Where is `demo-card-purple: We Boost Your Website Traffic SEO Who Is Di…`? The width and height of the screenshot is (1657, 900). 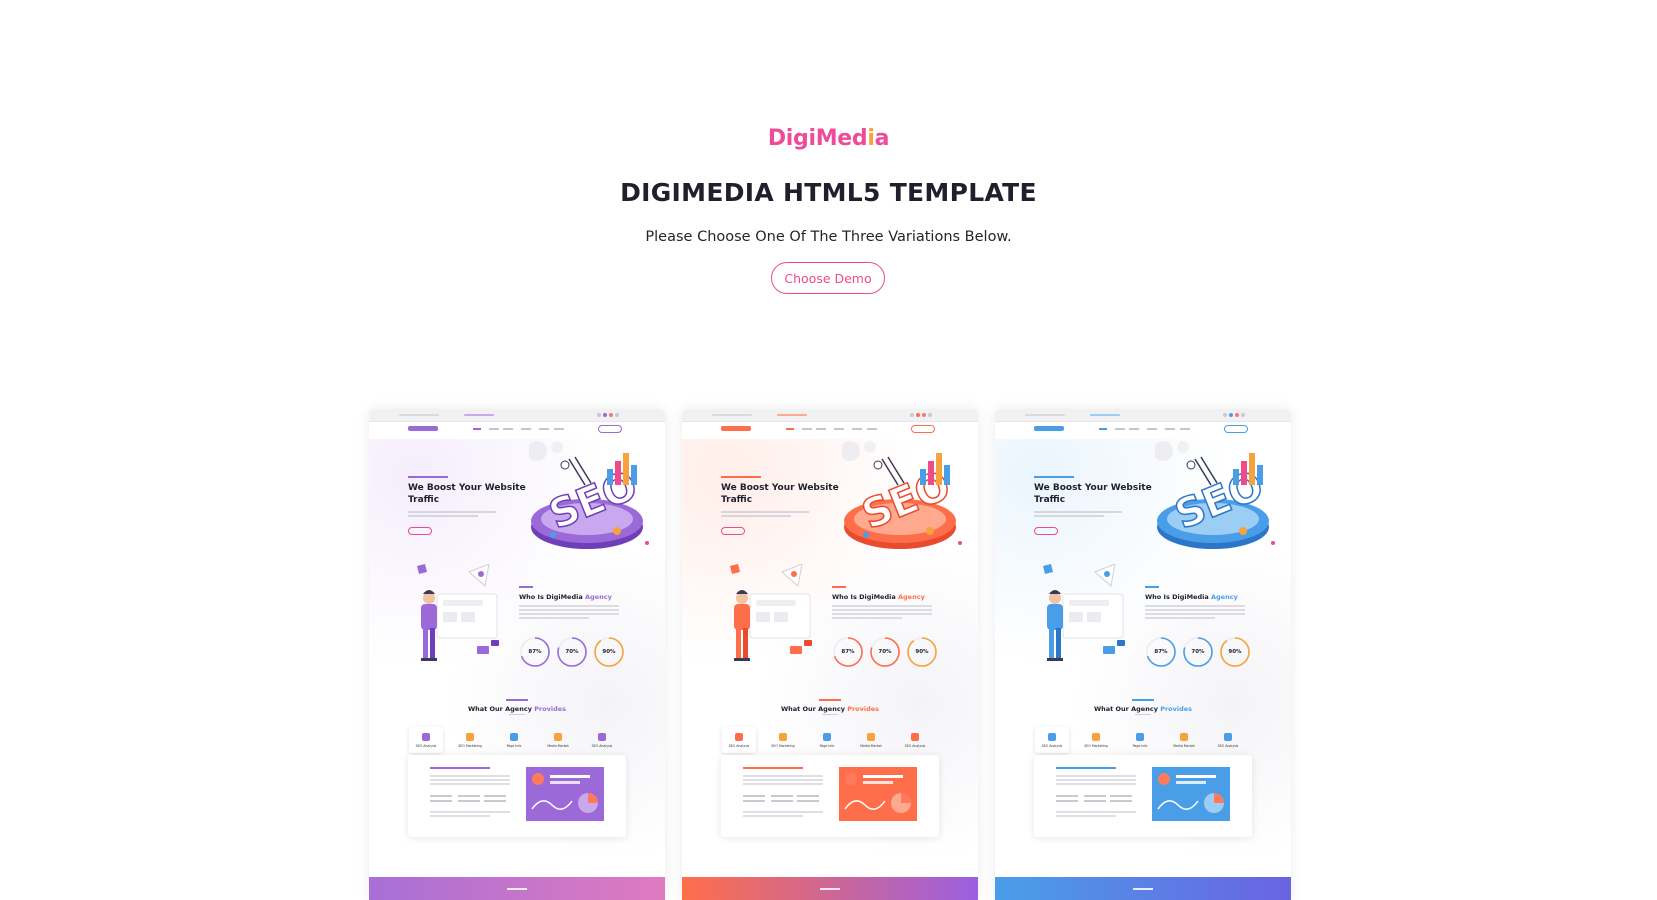
demo-card-purple: We Boost Your Website Traffic SEO Who Is Di… is located at coordinates (517, 654).